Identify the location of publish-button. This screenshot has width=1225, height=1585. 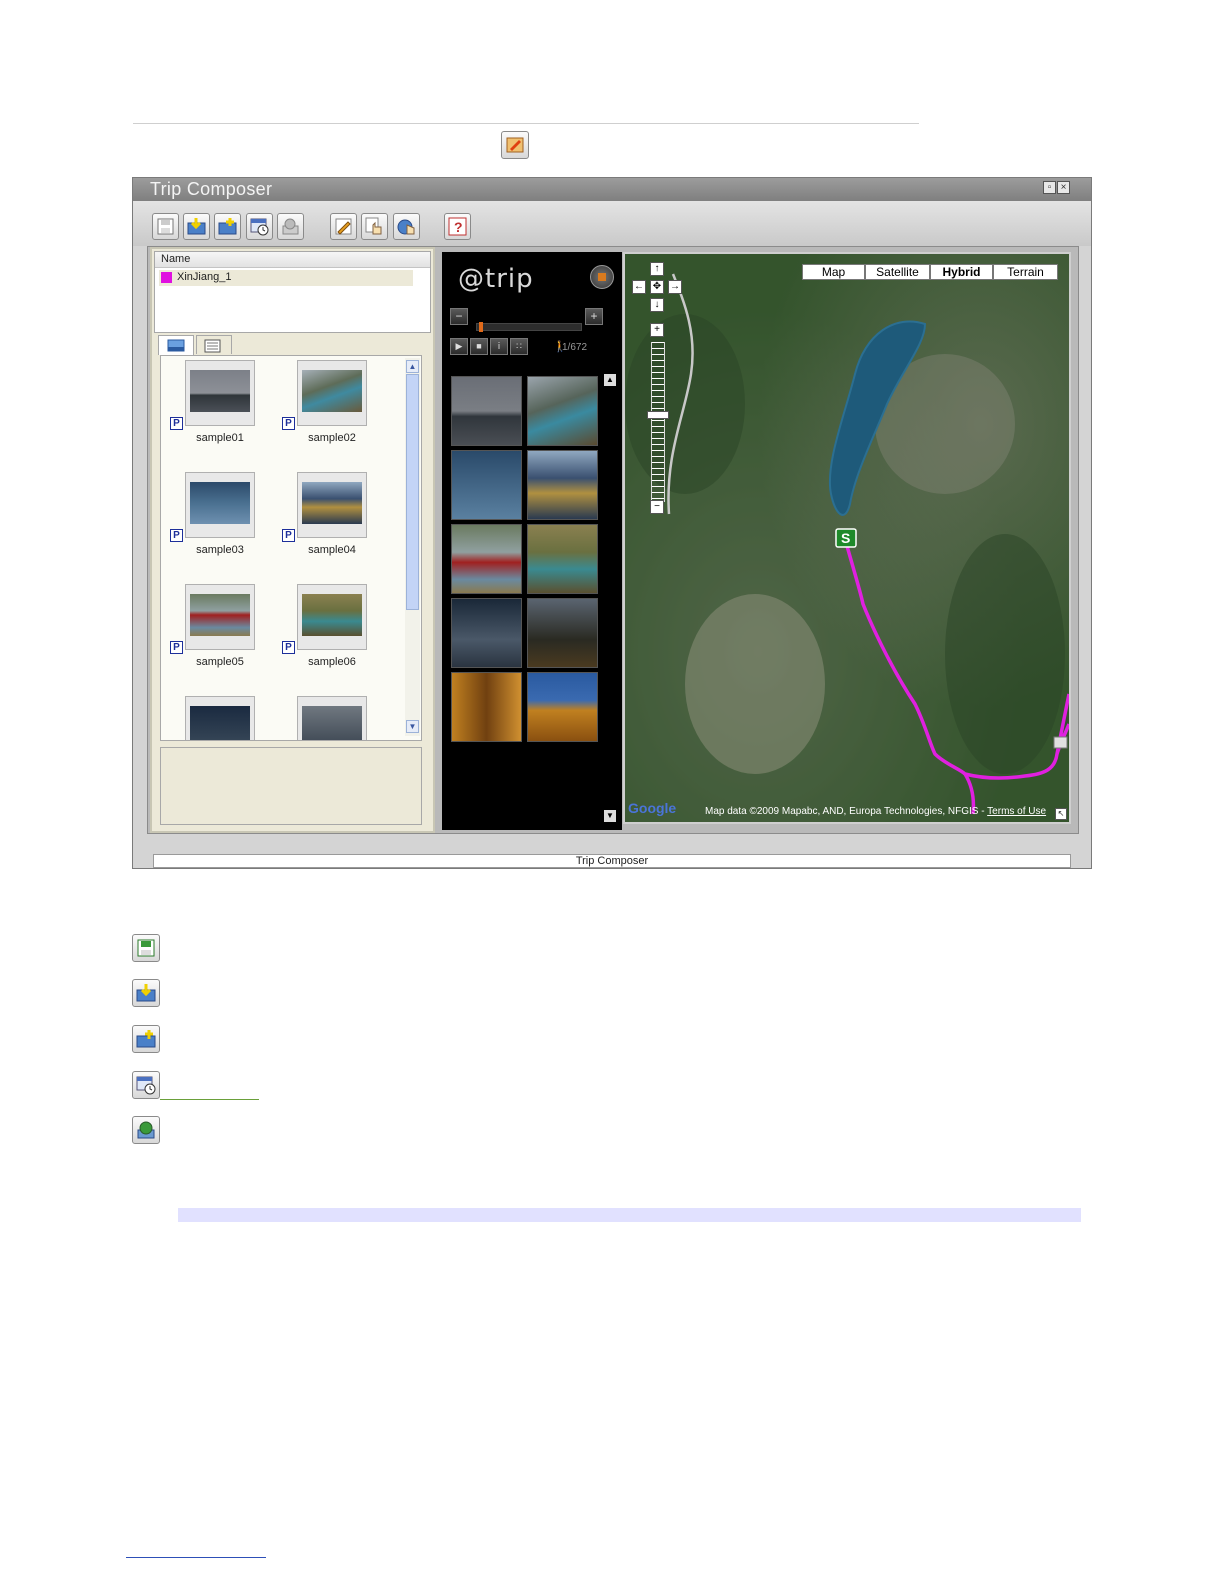
(290, 226).